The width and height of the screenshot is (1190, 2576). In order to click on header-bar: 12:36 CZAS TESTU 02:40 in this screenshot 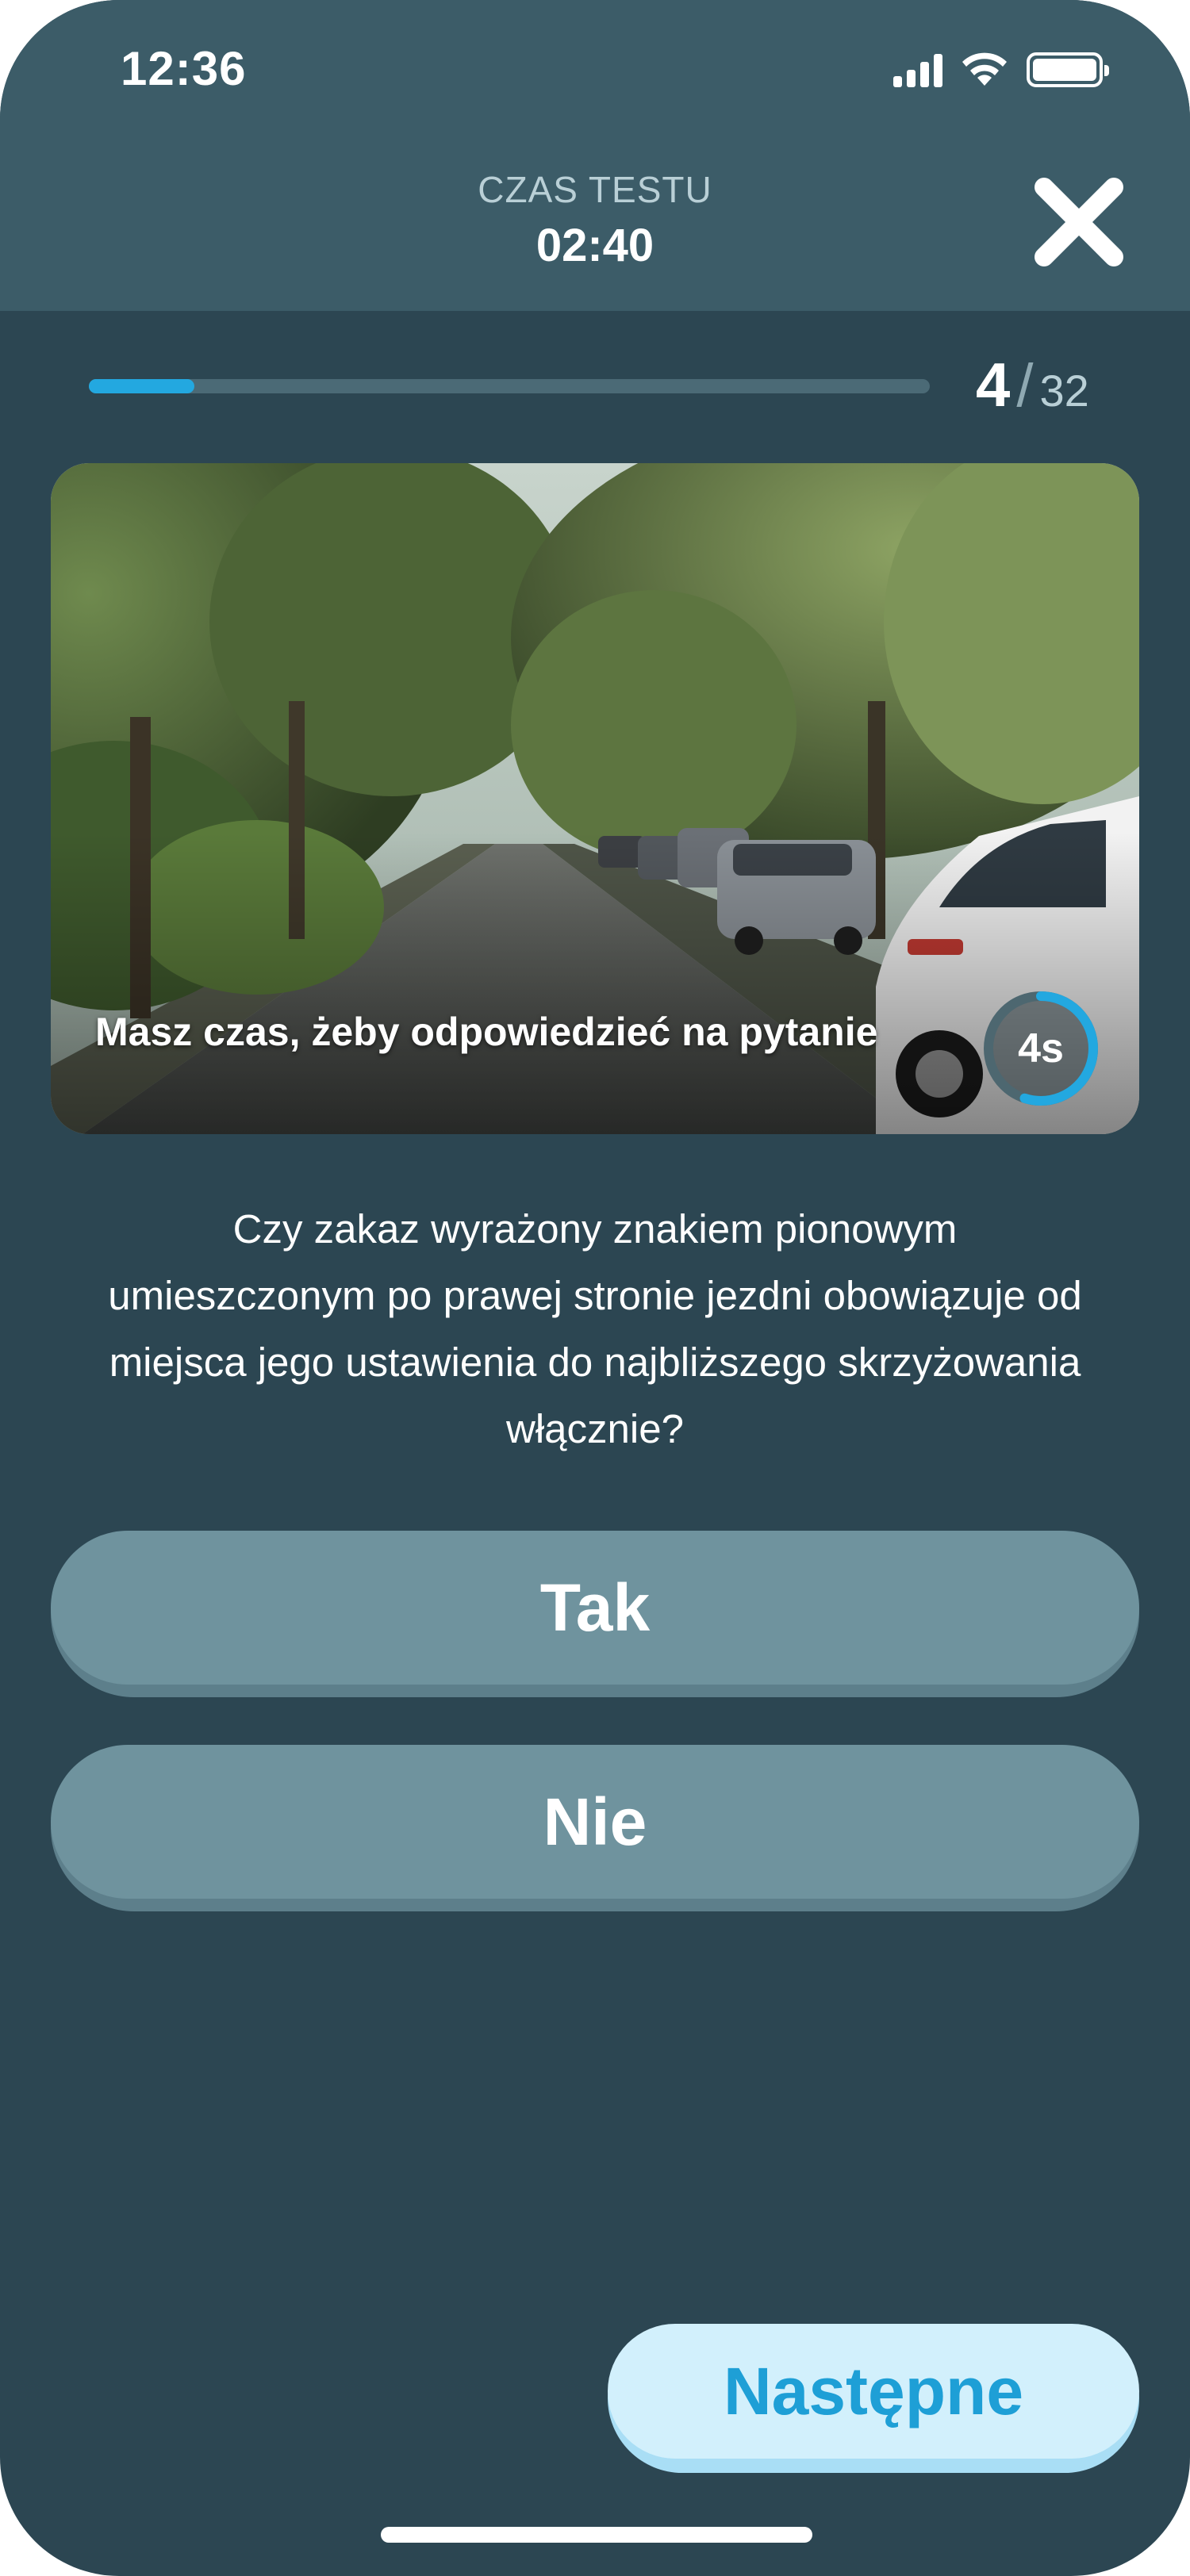, I will do `click(595, 155)`.